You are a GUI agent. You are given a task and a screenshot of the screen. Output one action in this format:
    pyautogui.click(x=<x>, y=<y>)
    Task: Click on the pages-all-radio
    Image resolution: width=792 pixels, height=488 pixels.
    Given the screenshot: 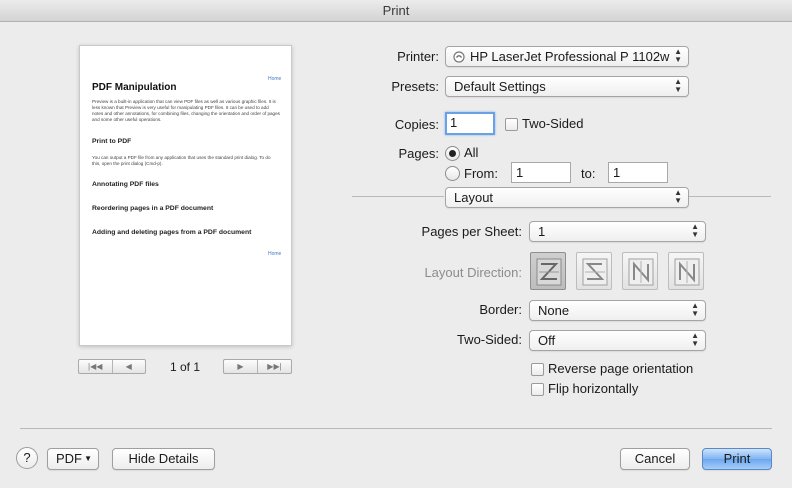 What is the action you would take?
    pyautogui.click(x=452, y=153)
    